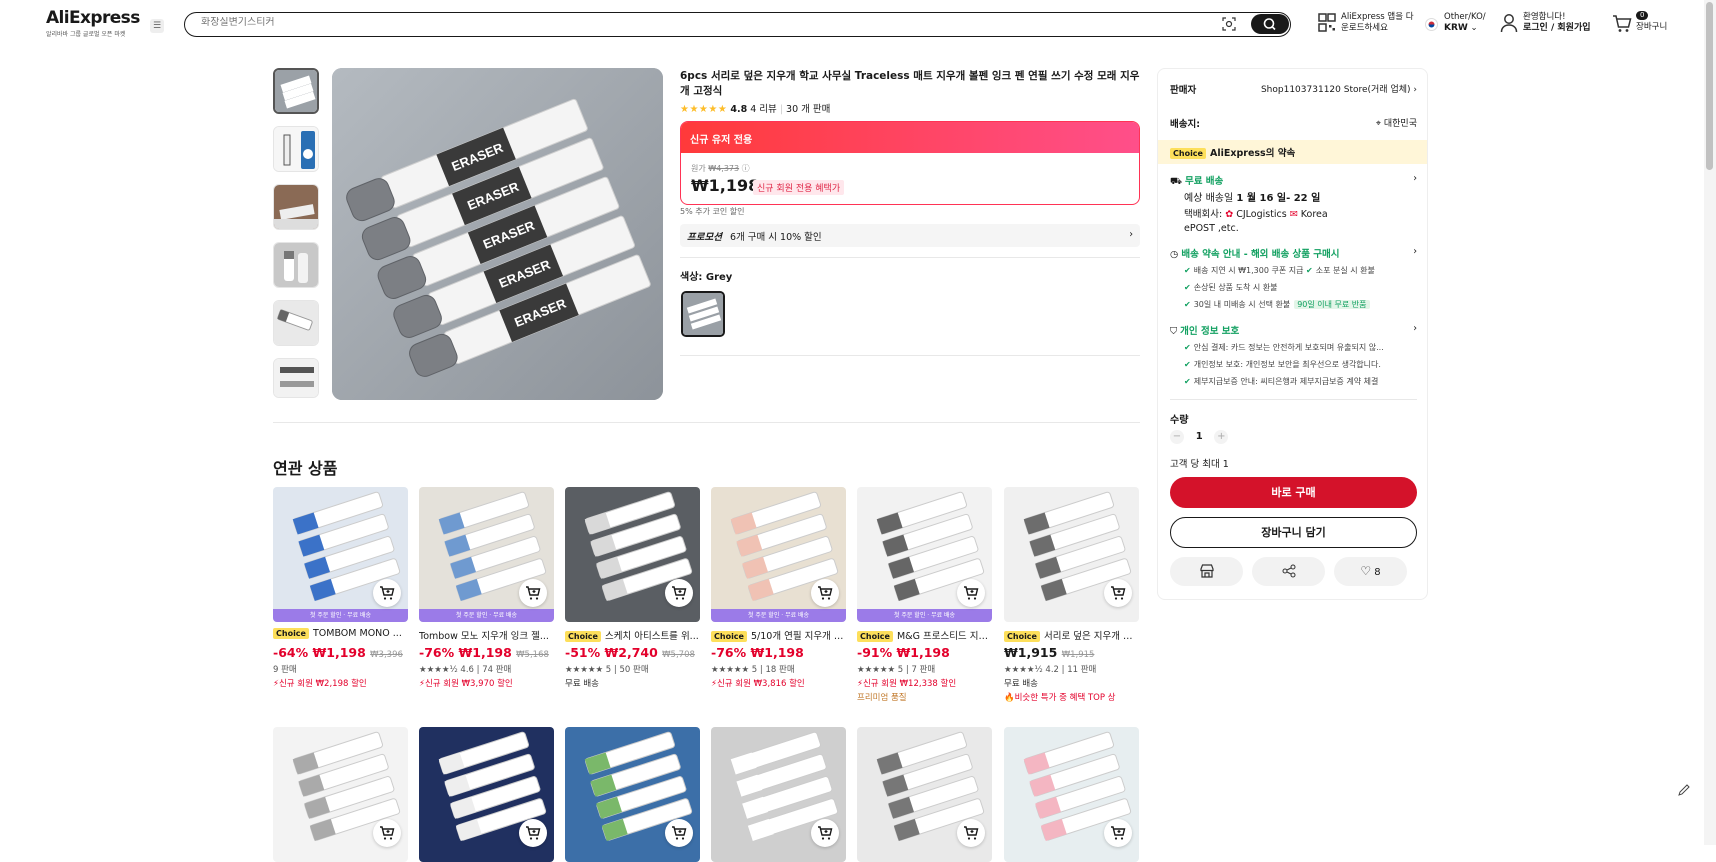 Image resolution: width=1716 pixels, height=862 pixels. I want to click on image-search-icon, so click(1229, 24).